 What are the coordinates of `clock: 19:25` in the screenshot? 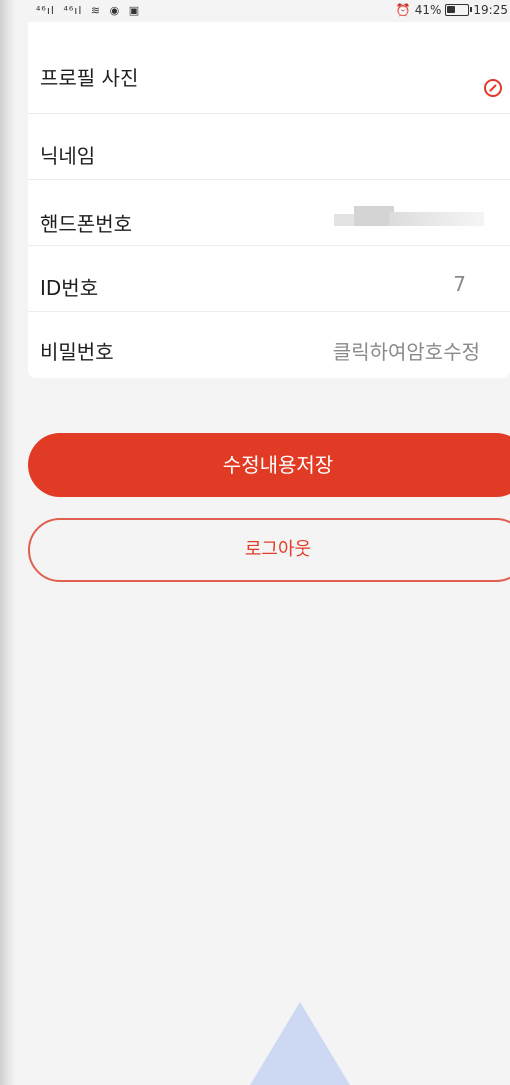 It's located at (490, 10).